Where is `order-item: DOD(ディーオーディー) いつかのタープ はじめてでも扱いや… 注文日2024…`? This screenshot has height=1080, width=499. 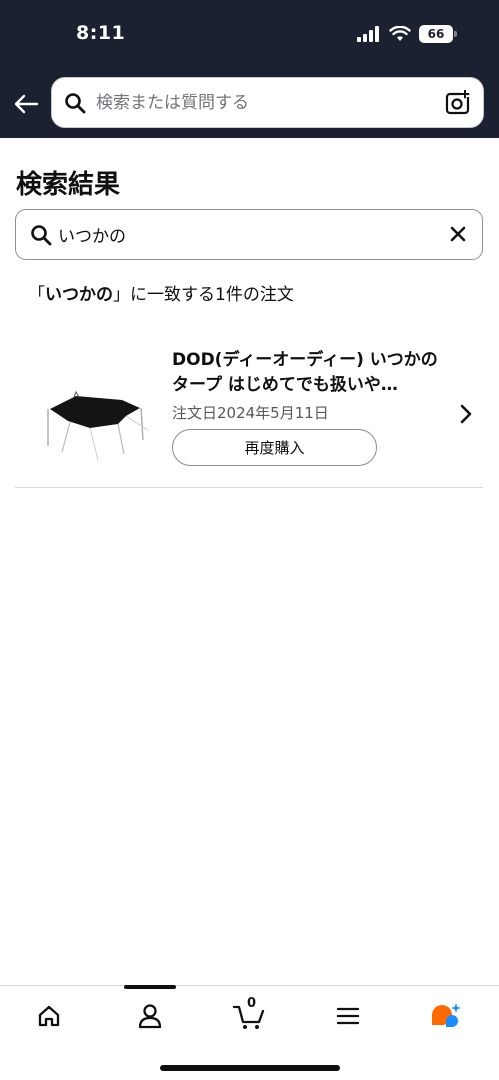
order-item: DOD(ディーオーディー) いつかのタープ はじめてでも扱いや… 注文日2024… is located at coordinates (249, 409).